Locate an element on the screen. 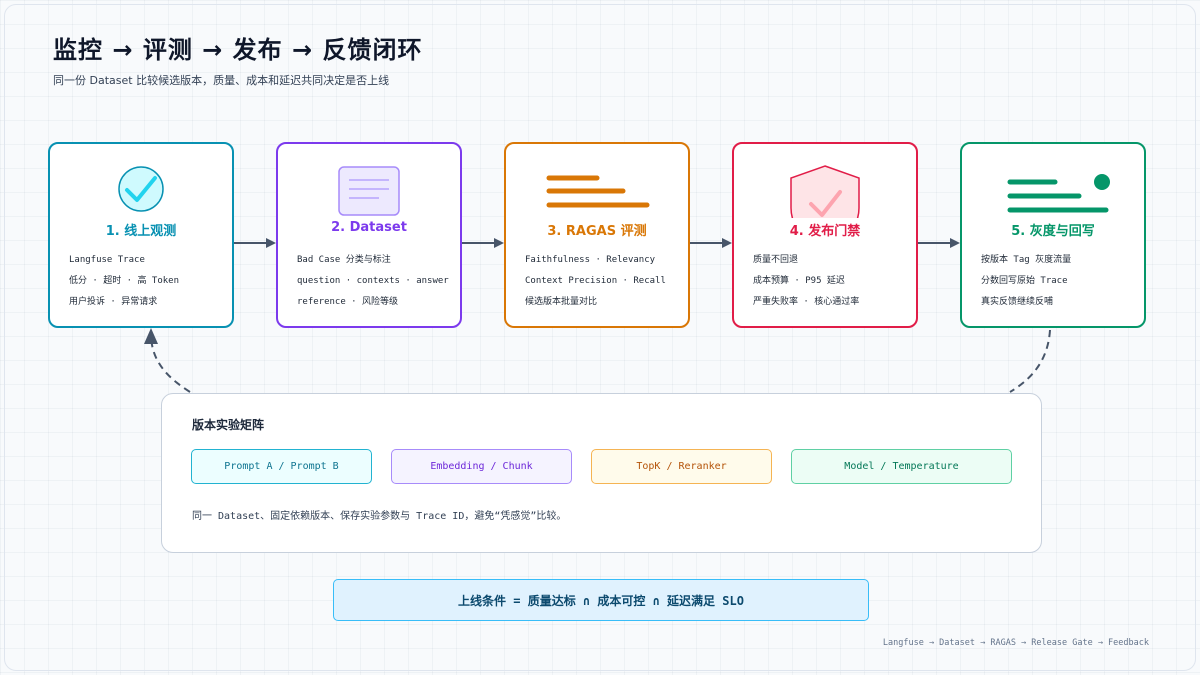  stage-detail-line: 用户投诉 · 异常请求 is located at coordinates (113, 302).